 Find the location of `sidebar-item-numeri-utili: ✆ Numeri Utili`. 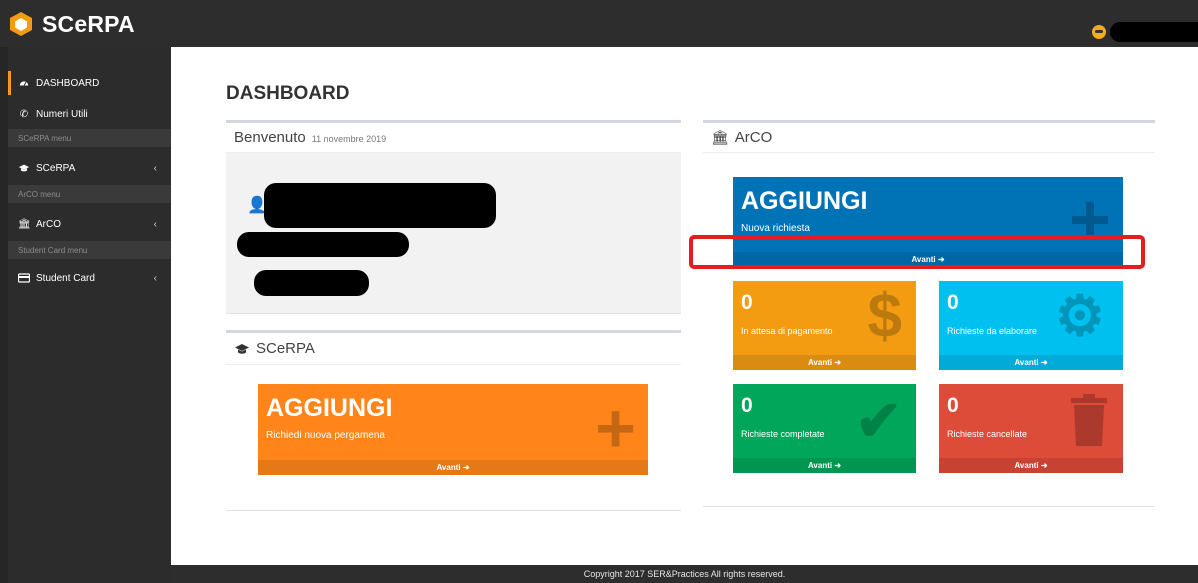

sidebar-item-numeri-utili: ✆ Numeri Utili is located at coordinates (89, 114).